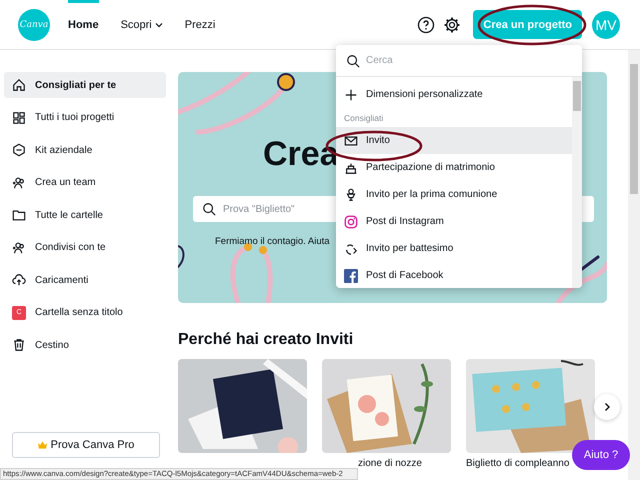 The height and width of the screenshot is (480, 640). Describe the element at coordinates (85, 85) in the screenshot. I see `sidebar-item: Consigliati per te` at that location.